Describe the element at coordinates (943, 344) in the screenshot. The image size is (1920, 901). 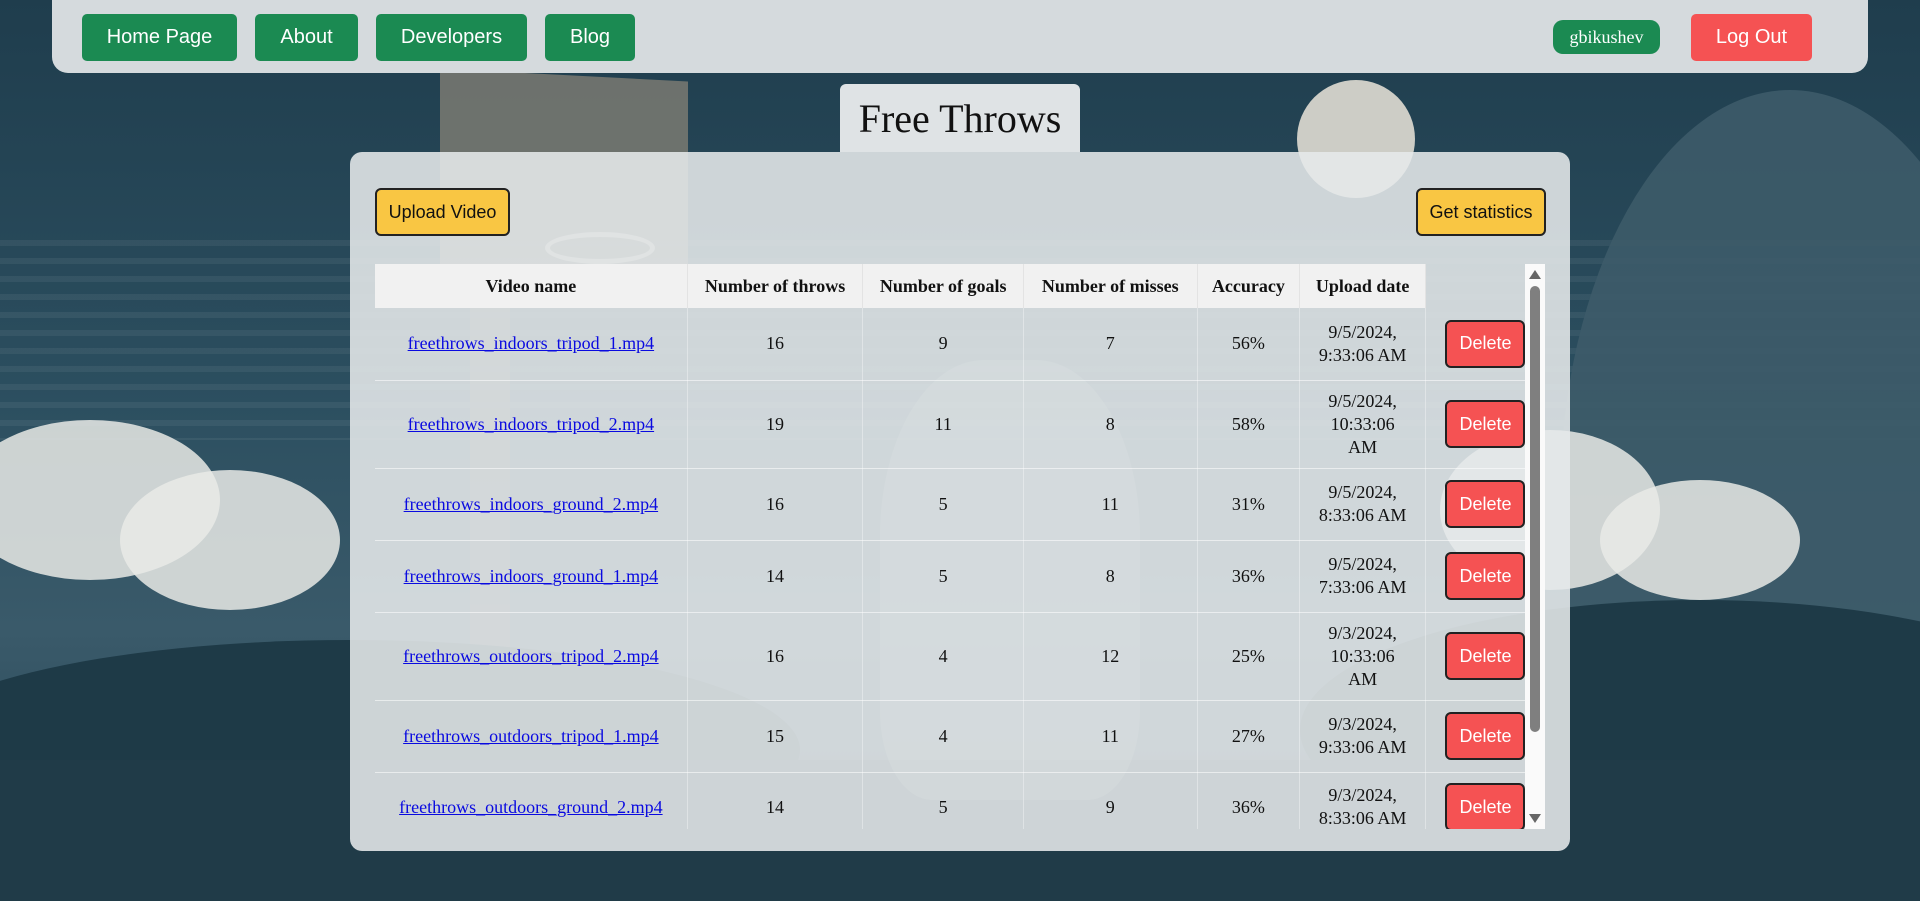
I see `goals-cell: 9` at that location.